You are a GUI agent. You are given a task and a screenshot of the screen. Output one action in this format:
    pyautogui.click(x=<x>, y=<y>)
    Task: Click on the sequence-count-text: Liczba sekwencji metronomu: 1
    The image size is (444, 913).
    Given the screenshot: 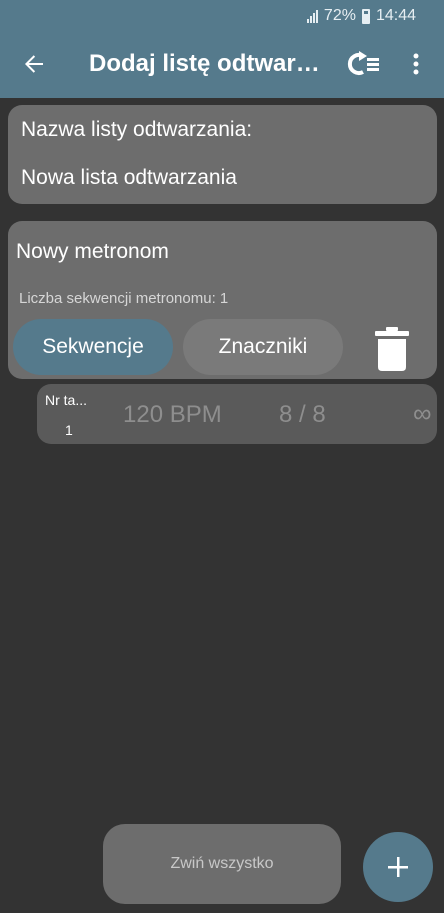 What is the action you would take?
    pyautogui.click(x=124, y=298)
    